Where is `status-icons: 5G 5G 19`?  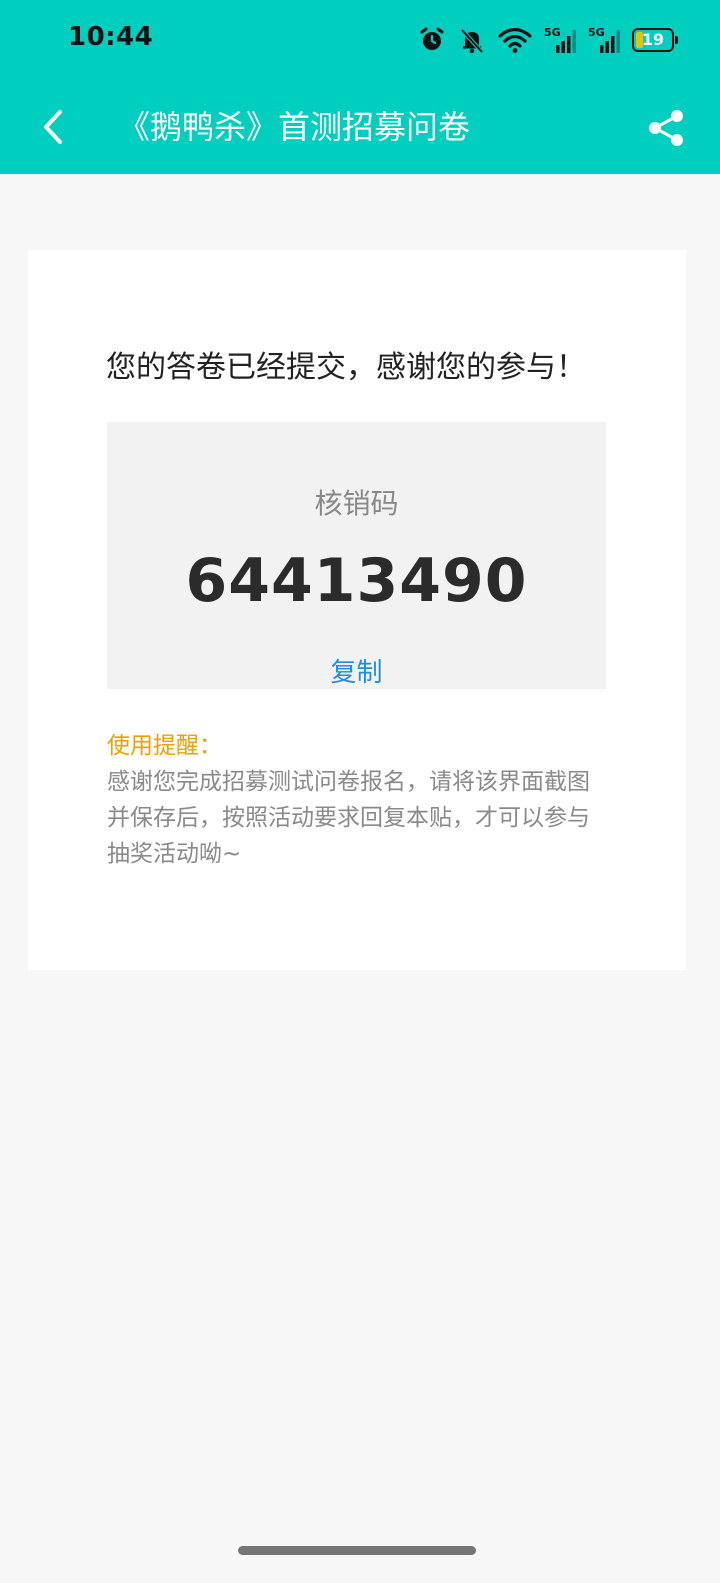 status-icons: 5G 5G 19 is located at coordinates (548, 40).